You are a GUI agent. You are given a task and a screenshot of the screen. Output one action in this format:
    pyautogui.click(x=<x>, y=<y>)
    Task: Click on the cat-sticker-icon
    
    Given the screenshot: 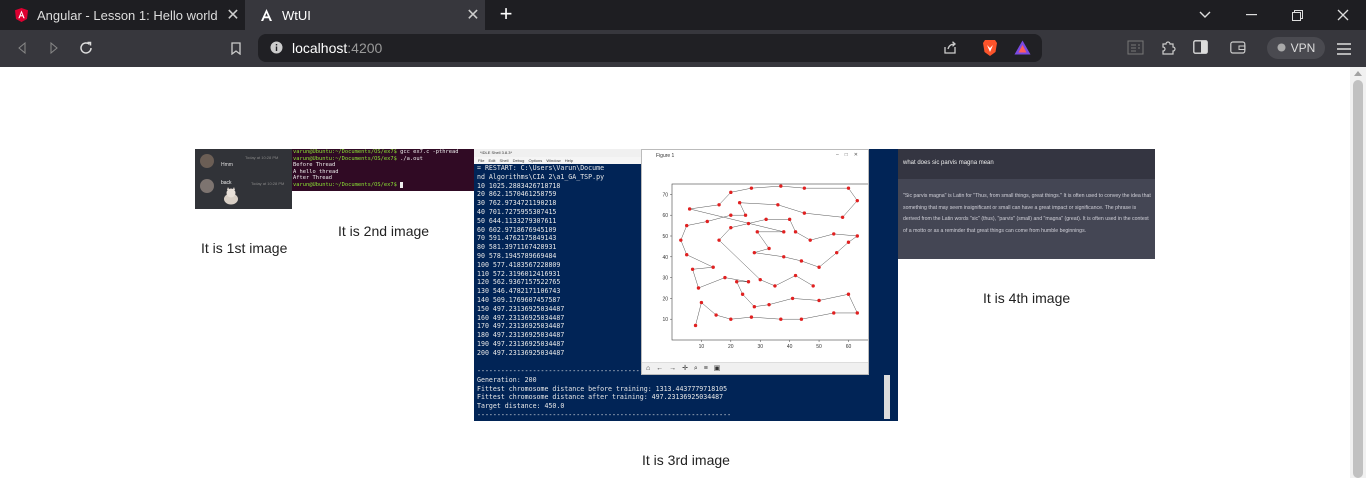 What is the action you would take?
    pyautogui.click(x=231, y=196)
    